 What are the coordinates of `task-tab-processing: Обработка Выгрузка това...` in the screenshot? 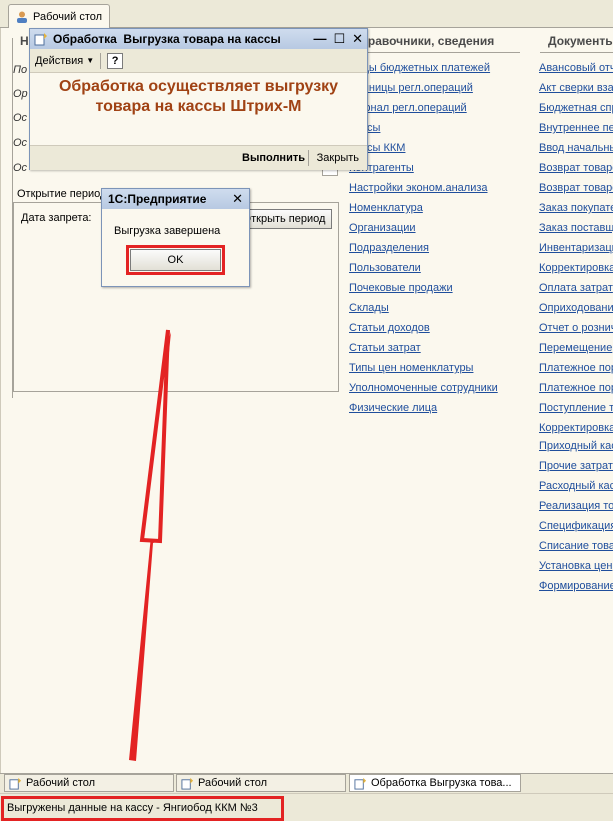 It's located at (435, 783).